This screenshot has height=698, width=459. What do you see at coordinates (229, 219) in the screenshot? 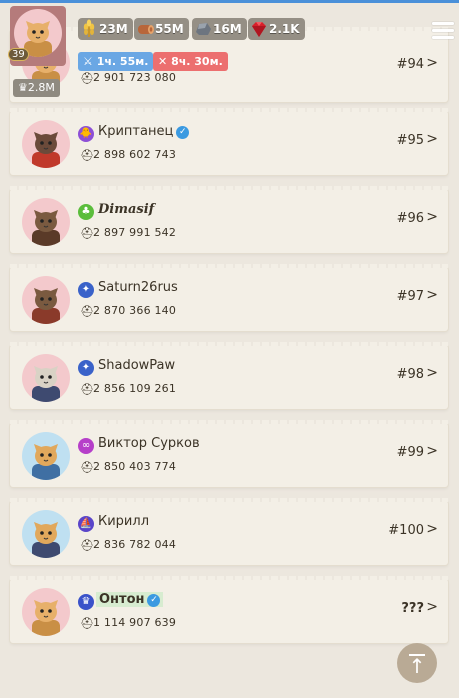
I see `leaderboard-row: ♣ Dimasif ⛑ 2 897 991 542 #96 >` at bounding box center [229, 219].